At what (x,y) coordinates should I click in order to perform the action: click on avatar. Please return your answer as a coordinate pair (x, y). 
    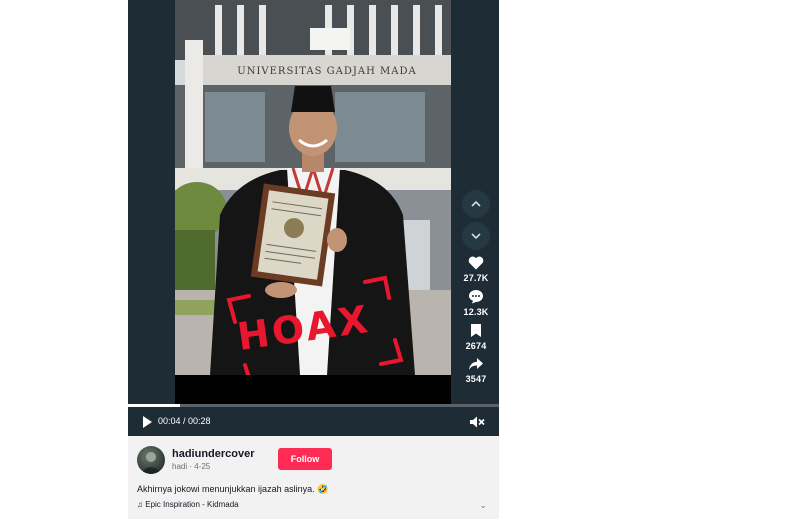
    Looking at the image, I should click on (151, 460).